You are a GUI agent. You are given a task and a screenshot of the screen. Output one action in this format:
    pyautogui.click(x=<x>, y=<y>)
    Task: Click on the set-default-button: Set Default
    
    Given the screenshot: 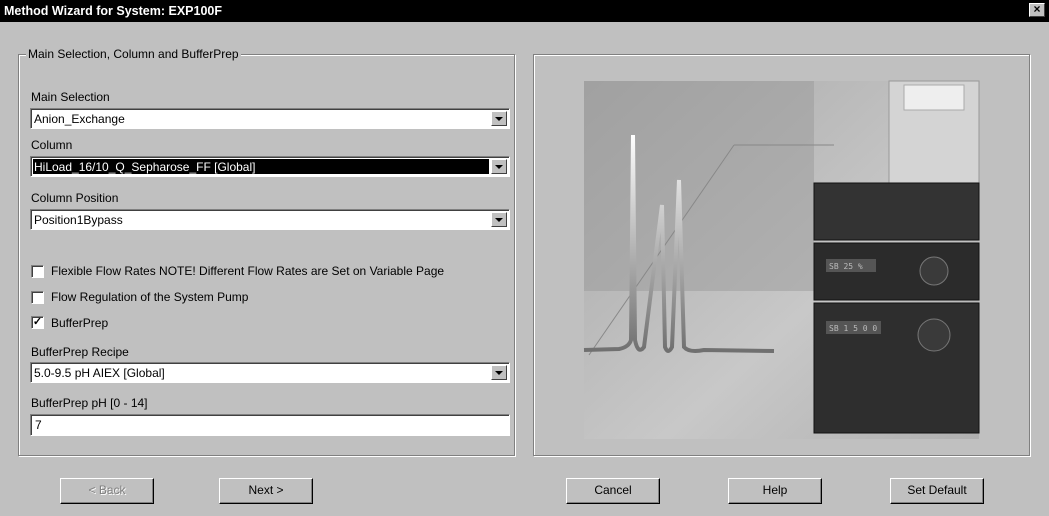 What is the action you would take?
    pyautogui.click(x=937, y=491)
    